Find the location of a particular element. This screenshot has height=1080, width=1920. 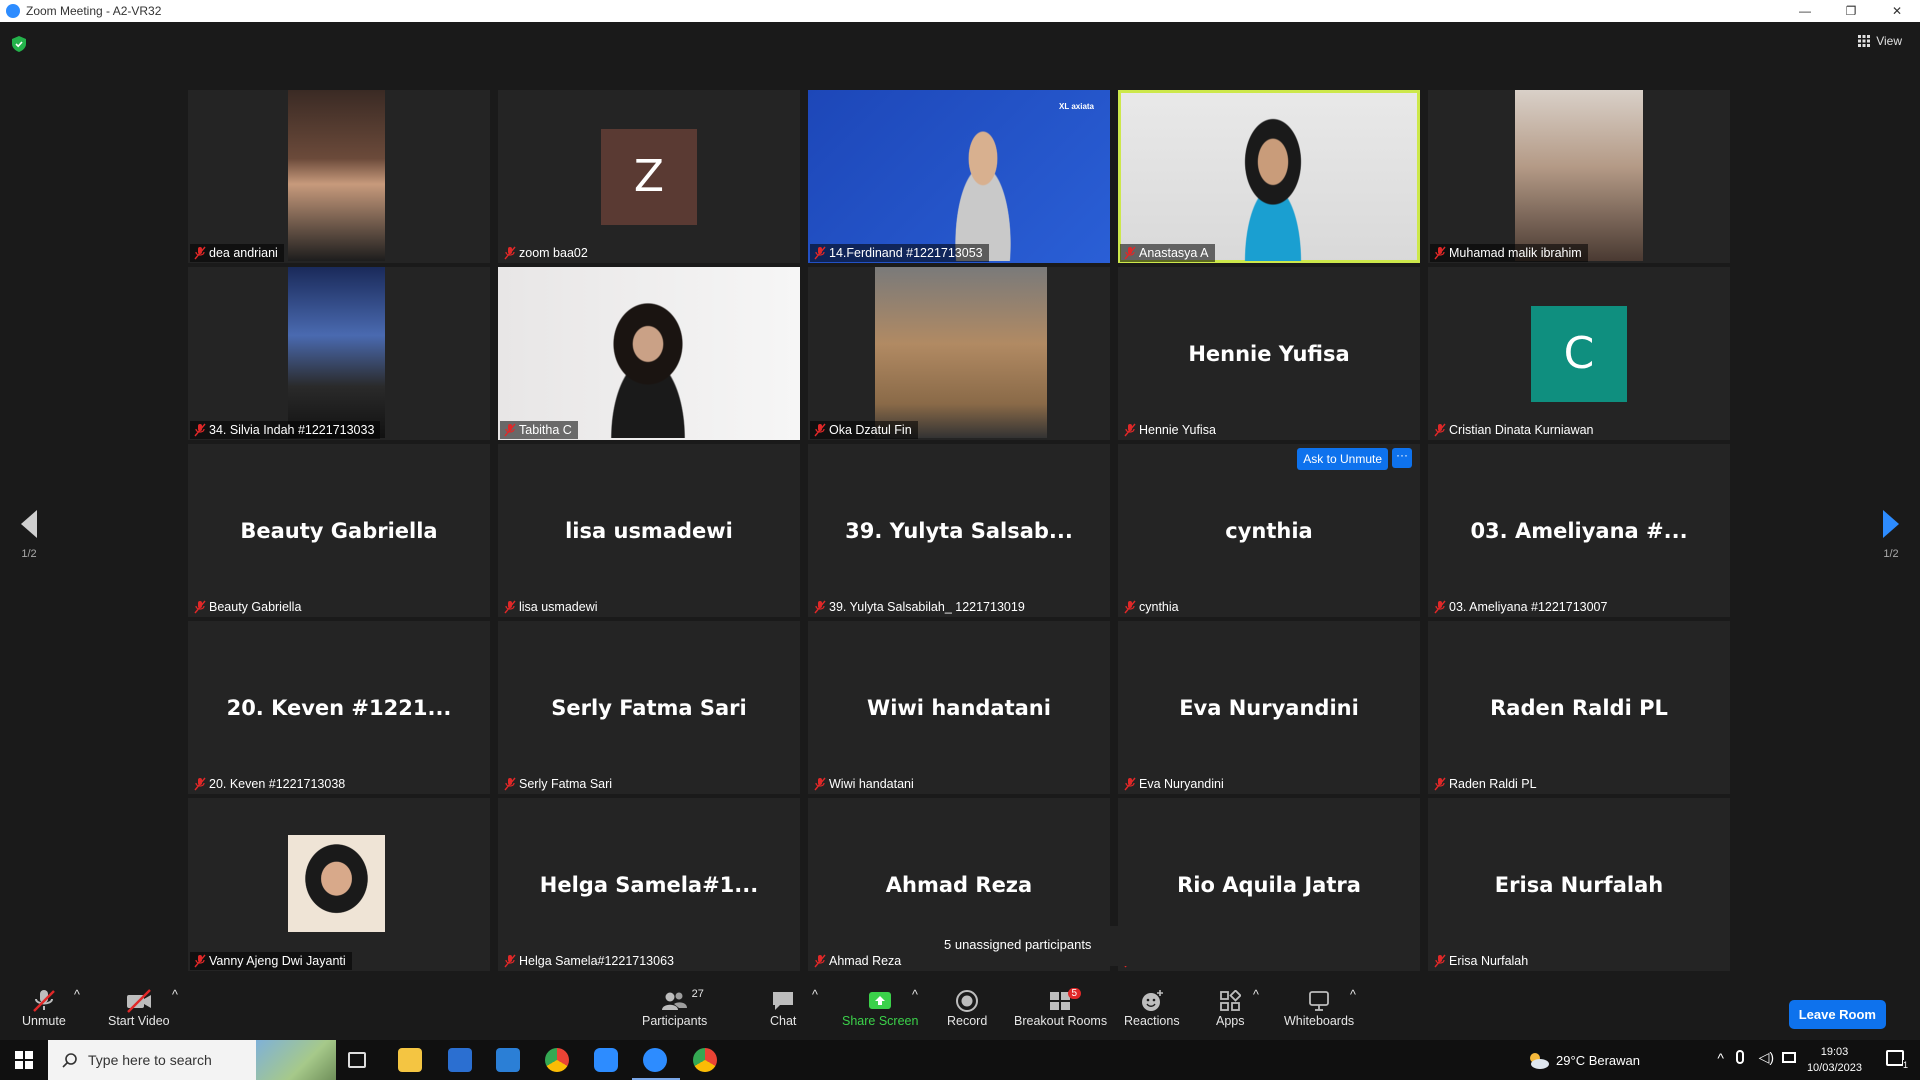

ask-to-unmute-button: Ask to Unmute is located at coordinates (1342, 459).